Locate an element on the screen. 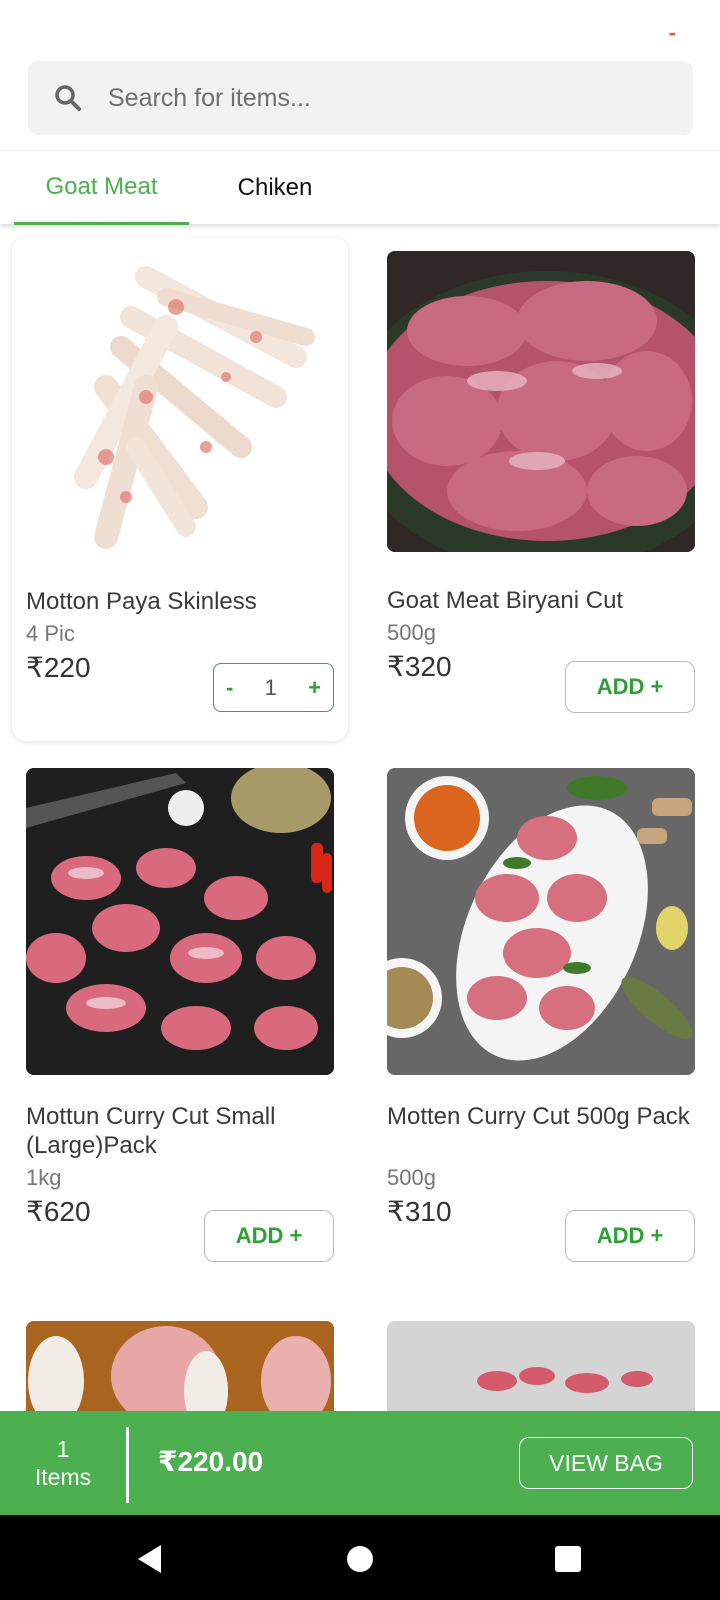  product-card: Motton Paya Skinless 4 Pic ₹220 - 1 + is located at coordinates (180, 489).